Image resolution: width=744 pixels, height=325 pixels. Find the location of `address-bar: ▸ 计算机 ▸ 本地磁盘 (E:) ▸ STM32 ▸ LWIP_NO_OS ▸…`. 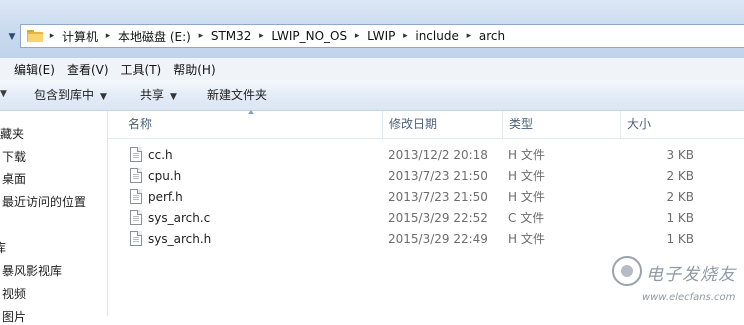

address-bar: ▸ 计算机 ▸ 本地磁盘 (E:) ▸ STM32 ▸ LWIP_NO_OS ▸… is located at coordinates (382, 36).